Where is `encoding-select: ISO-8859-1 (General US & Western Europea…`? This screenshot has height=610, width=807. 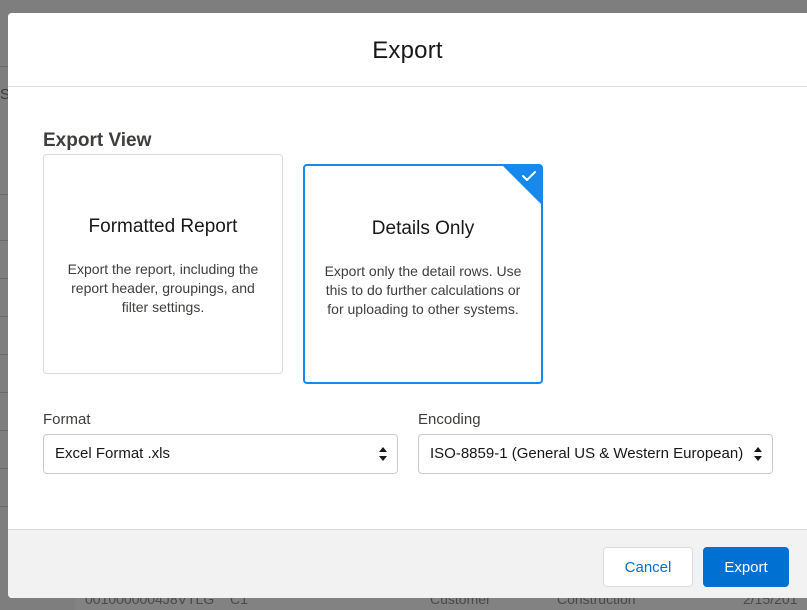
encoding-select: ISO-8859-1 (General US & Western Europea… is located at coordinates (595, 454).